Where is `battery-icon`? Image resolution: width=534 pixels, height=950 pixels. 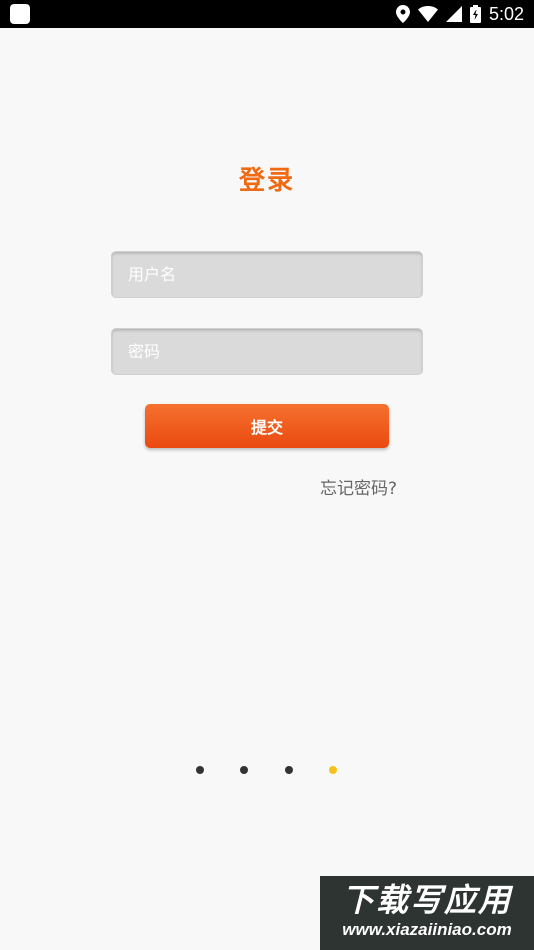 battery-icon is located at coordinates (475, 14).